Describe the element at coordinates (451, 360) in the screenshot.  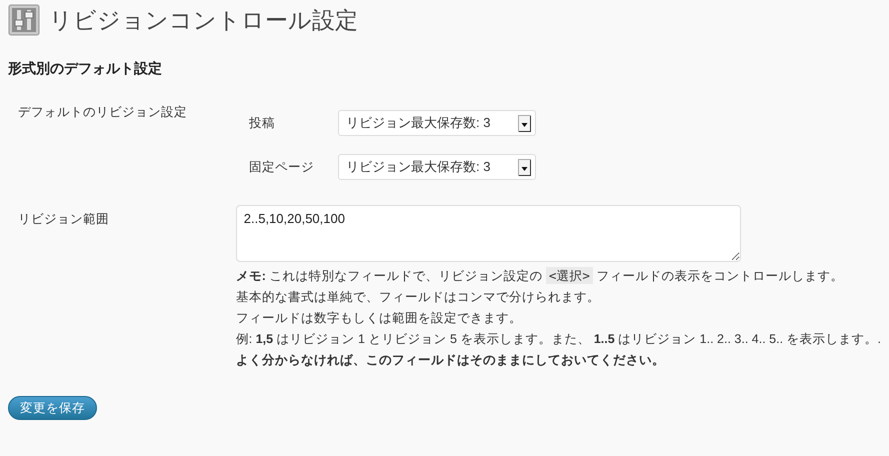
I see `help-text: よく分からなければ、このフィールドはそのままにしておいてください。` at that location.